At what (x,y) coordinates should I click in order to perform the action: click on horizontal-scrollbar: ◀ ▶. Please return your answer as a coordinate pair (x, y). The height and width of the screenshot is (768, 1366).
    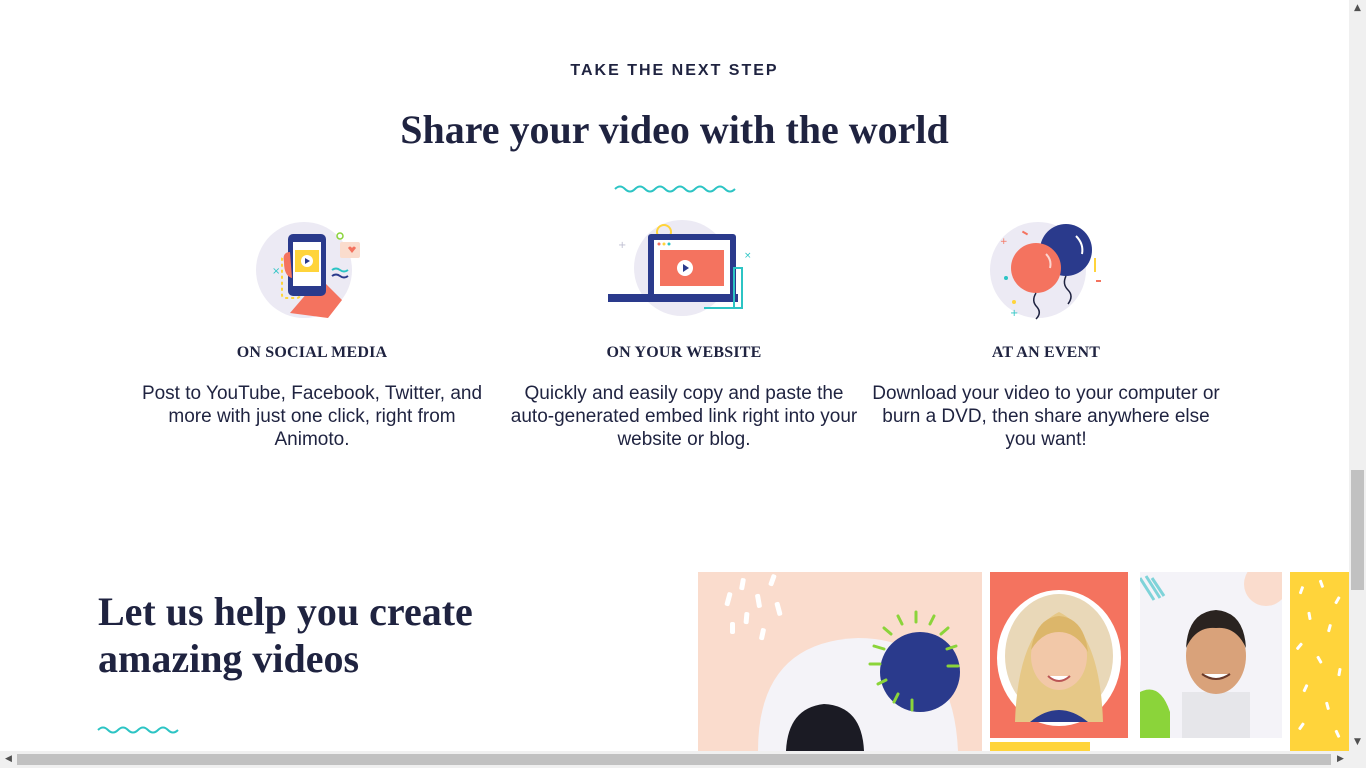
    Looking at the image, I should click on (674, 759).